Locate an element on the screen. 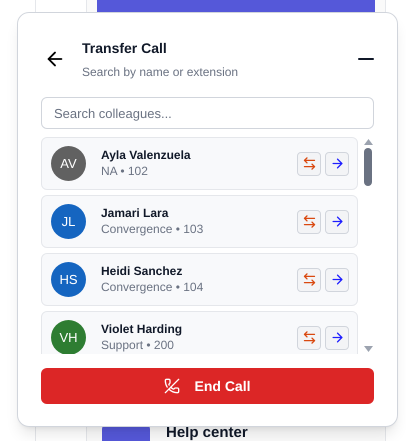 The image size is (406, 441). colleague-name: Heidi Sanchez is located at coordinates (142, 271).